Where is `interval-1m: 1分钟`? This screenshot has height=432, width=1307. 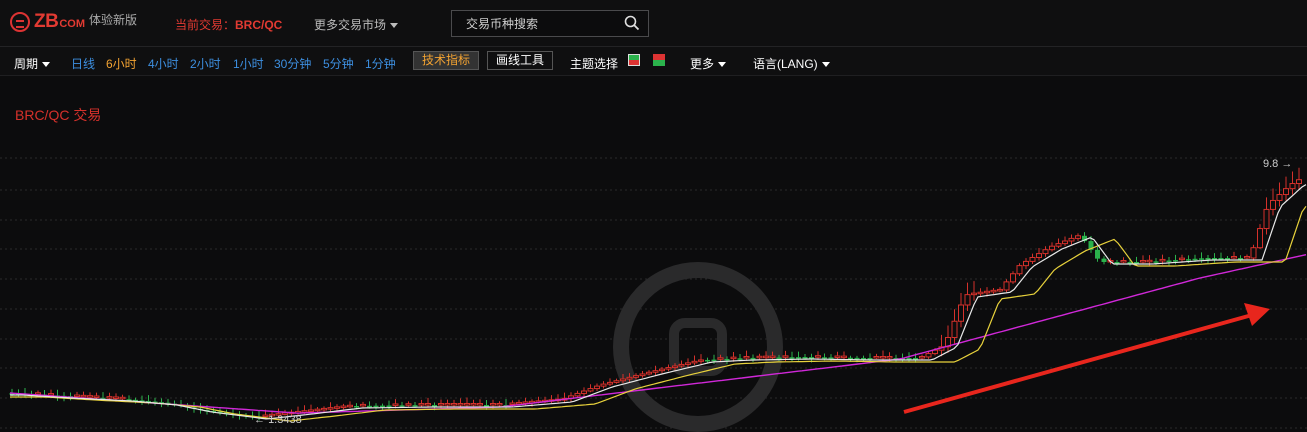
interval-1m: 1分钟 is located at coordinates (380, 63).